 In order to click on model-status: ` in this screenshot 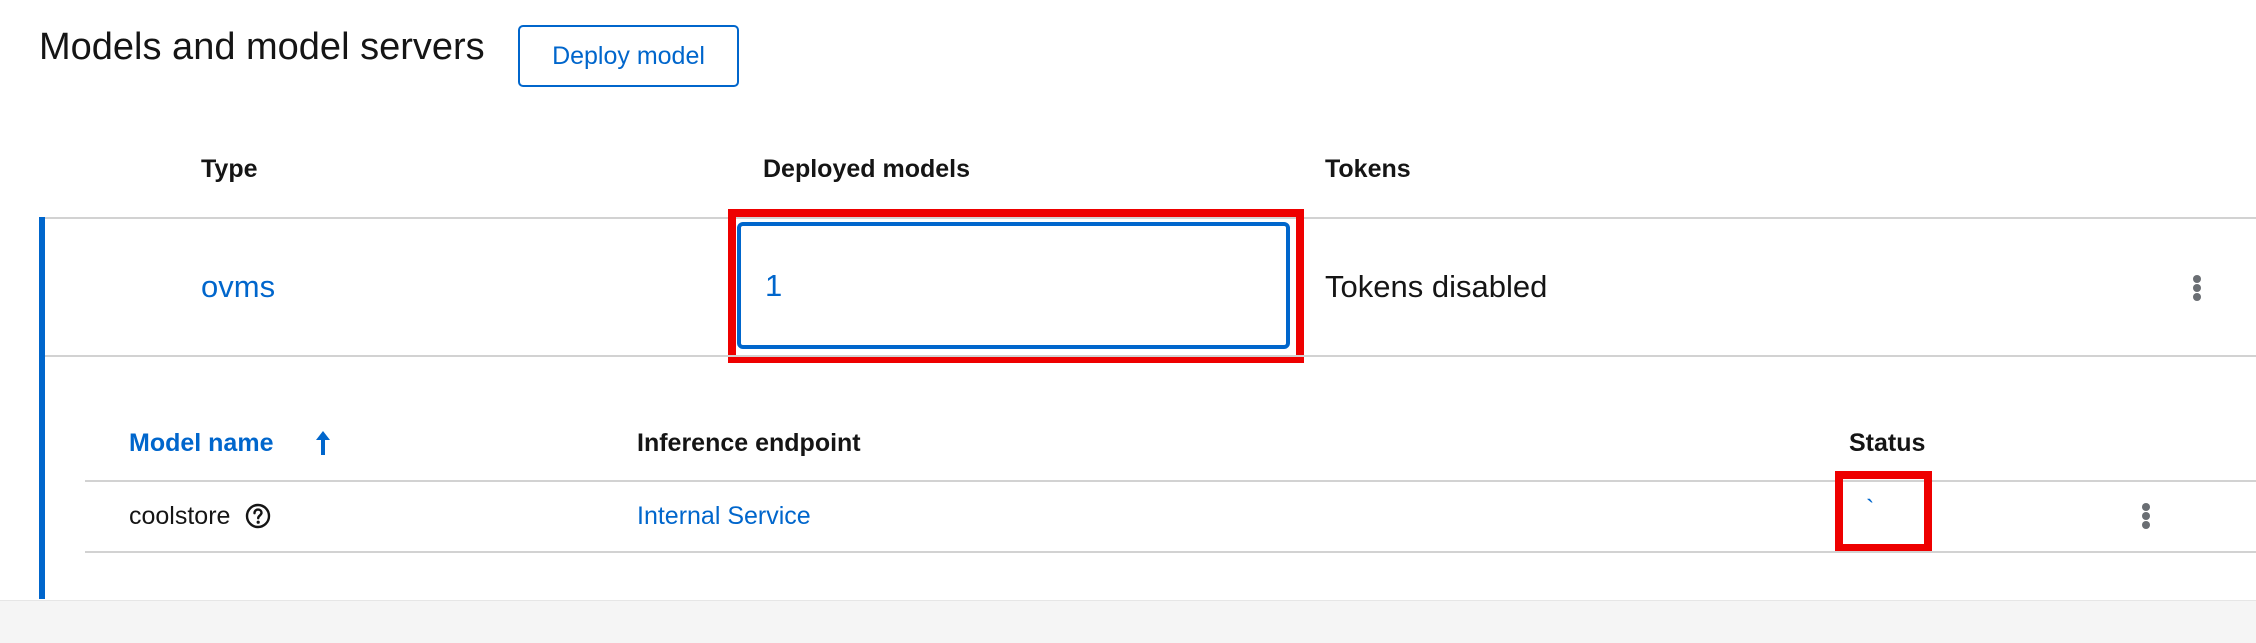, I will do `click(1870, 509)`.